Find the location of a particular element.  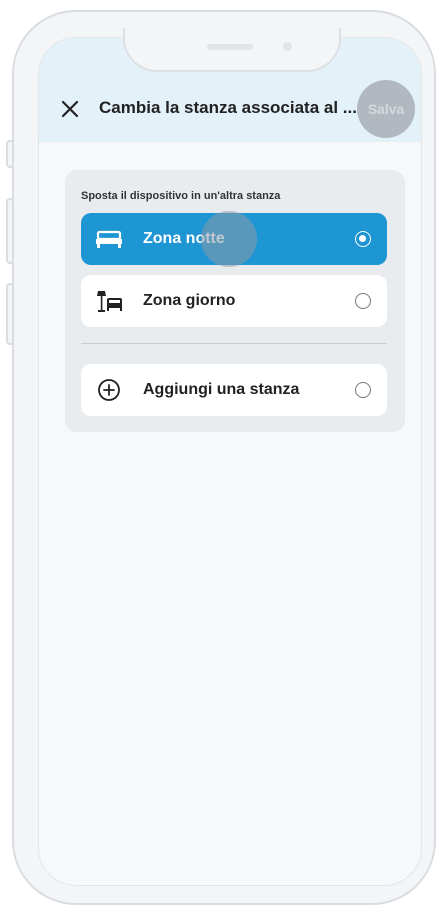

bed-icon is located at coordinates (109, 239).